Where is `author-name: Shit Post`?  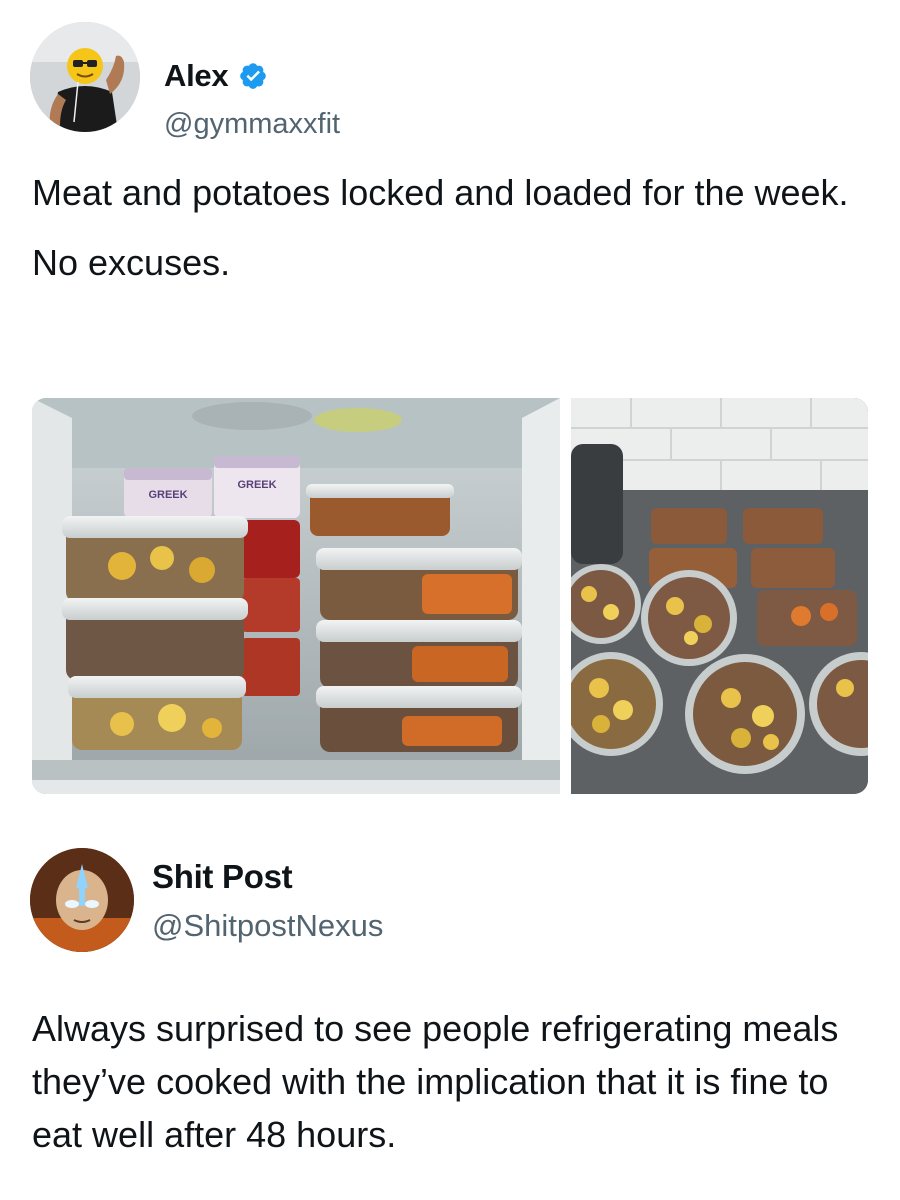 author-name: Shit Post is located at coordinates (222, 877).